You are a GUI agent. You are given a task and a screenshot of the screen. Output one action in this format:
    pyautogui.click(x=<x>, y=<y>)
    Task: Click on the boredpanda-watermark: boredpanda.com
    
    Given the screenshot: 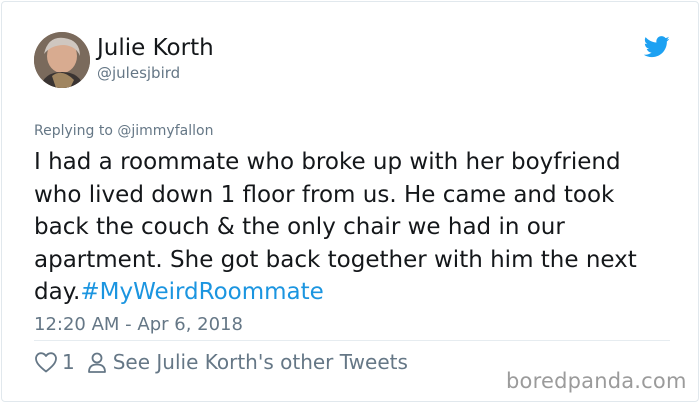 What is the action you would take?
    pyautogui.click(x=596, y=381)
    